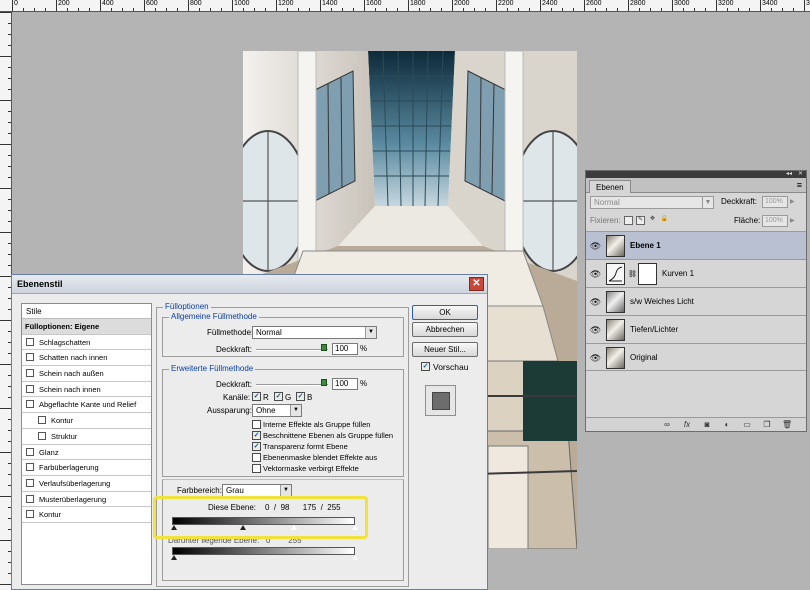 The height and width of the screenshot is (590, 810). Describe the element at coordinates (86, 374) in the screenshot. I see `style-item-outer-glow: Schein nach außen` at that location.